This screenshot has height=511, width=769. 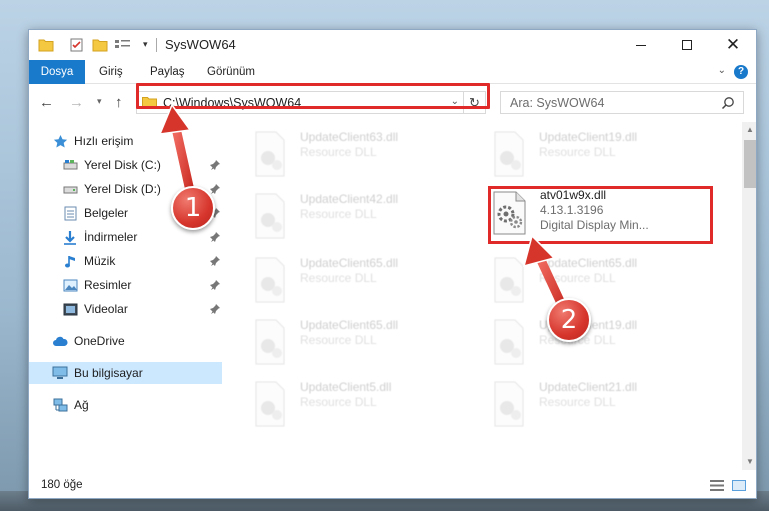 I want to click on cloud-icon, so click(x=60, y=341).